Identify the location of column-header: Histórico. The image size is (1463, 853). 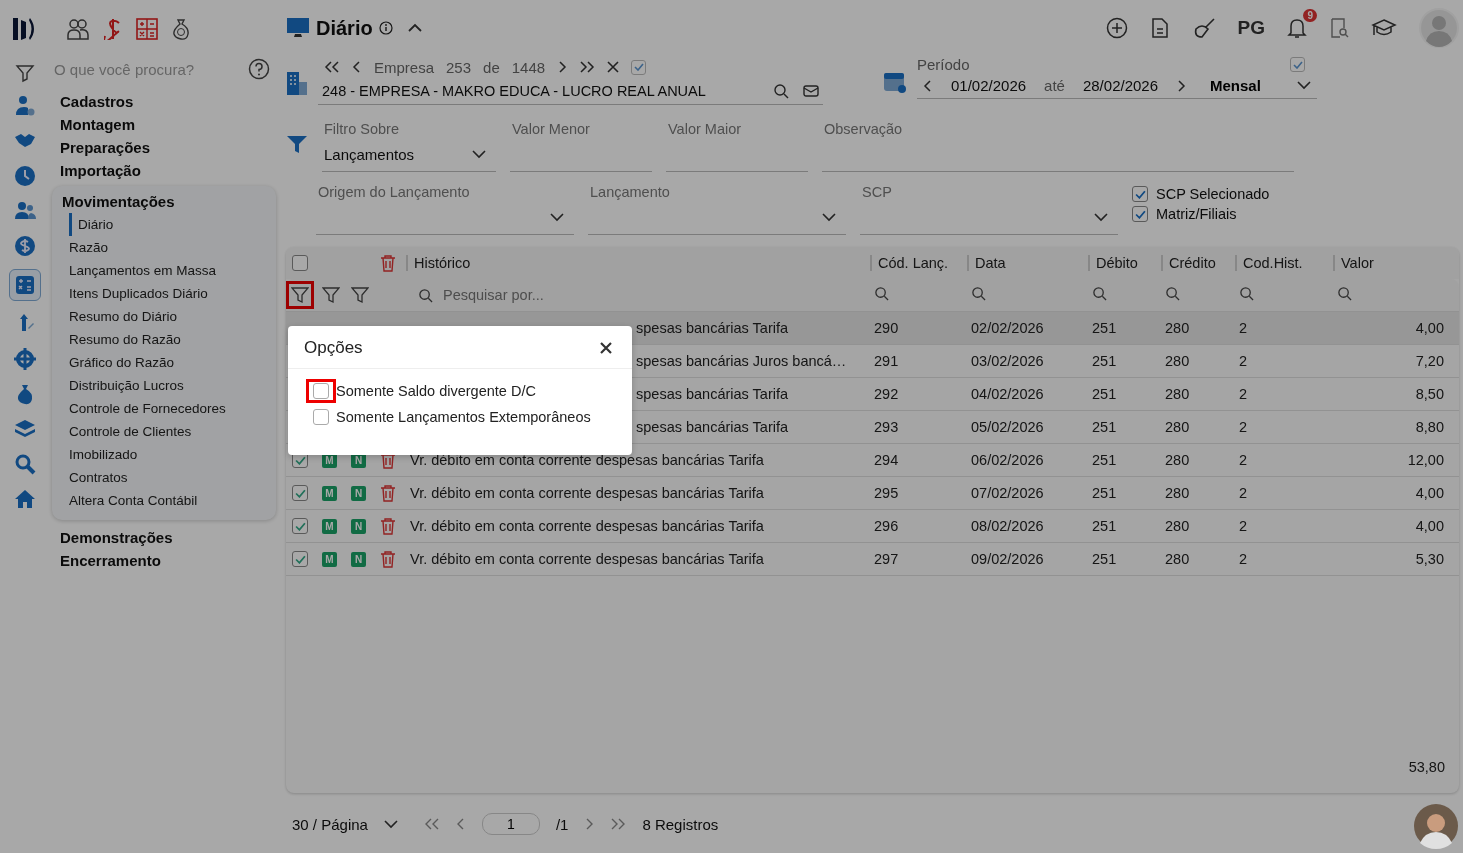
(638, 263).